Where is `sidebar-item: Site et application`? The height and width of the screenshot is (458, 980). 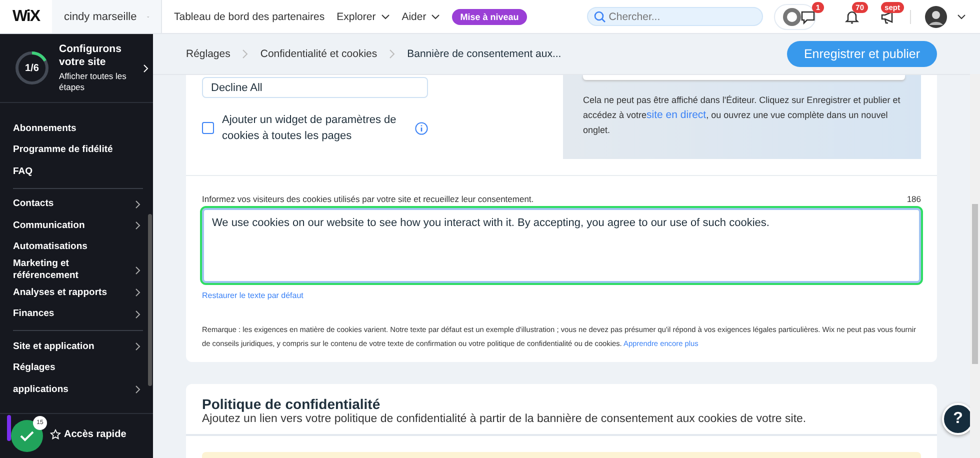 sidebar-item: Site et application is located at coordinates (78, 347).